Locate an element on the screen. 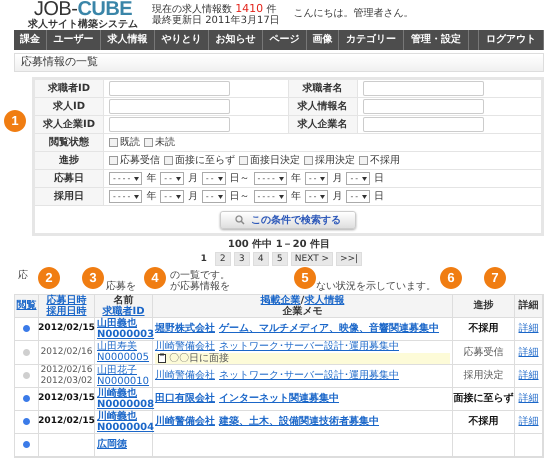  description-text: ない状況を示しています。 is located at coordinates (376, 286).